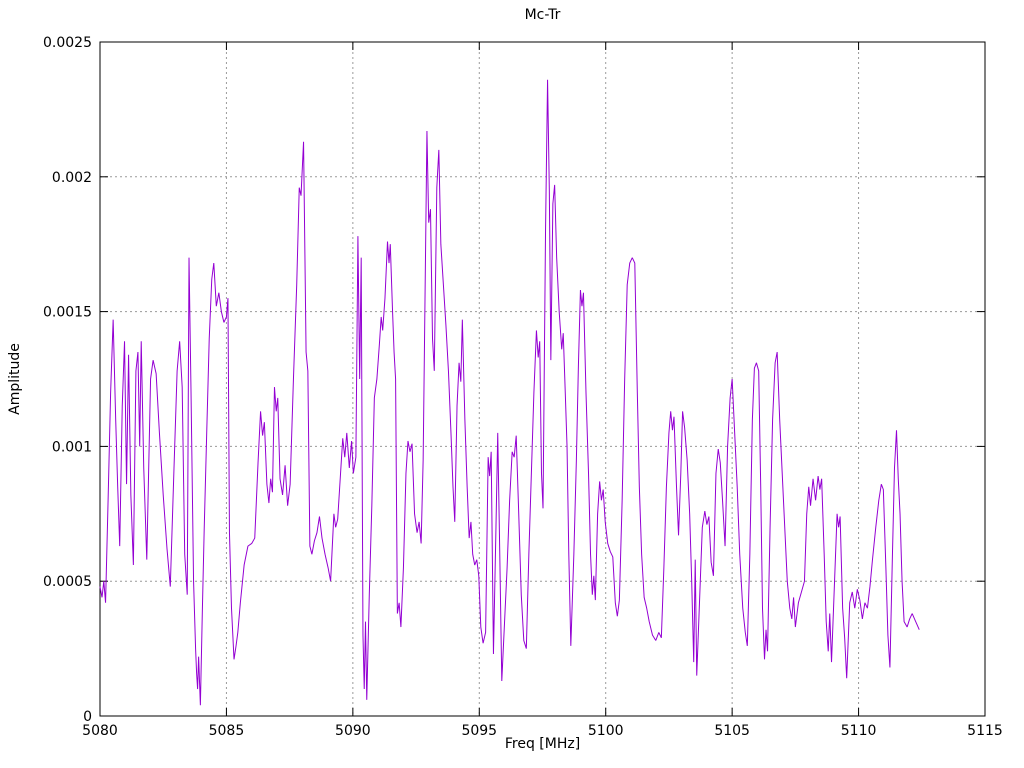 This screenshot has height=768, width=1024. I want to click on y-tick-label: 0.0025, so click(67, 43).